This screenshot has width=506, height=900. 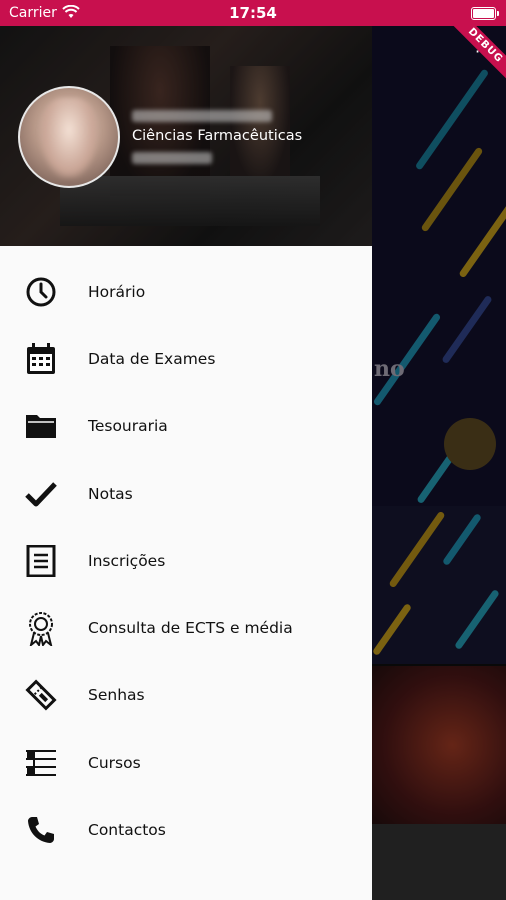 I want to click on menu-item-label: Tesouraria, so click(x=128, y=426).